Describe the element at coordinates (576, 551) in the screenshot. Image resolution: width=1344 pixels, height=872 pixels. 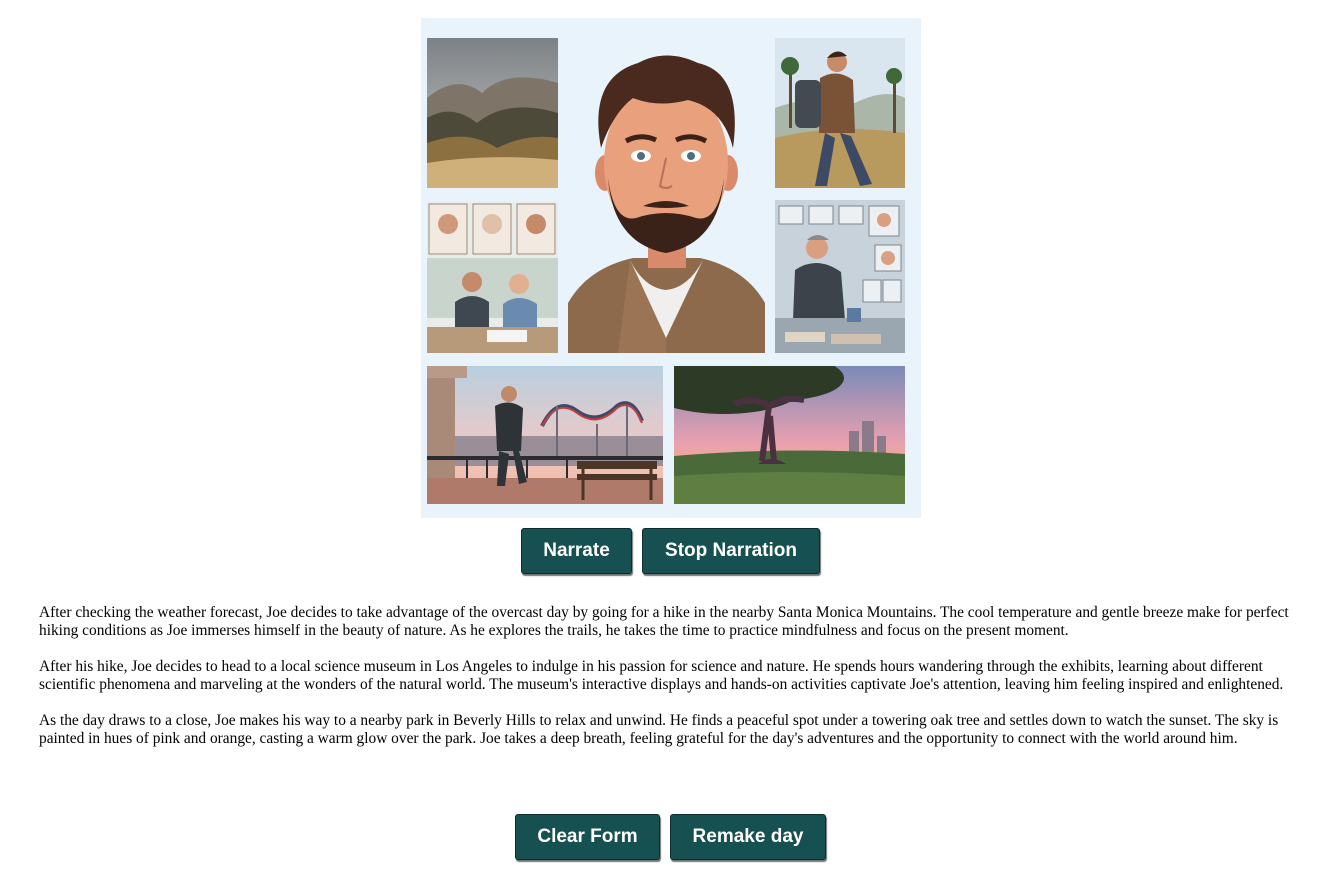
I see `narrate-button: Narrate` at that location.